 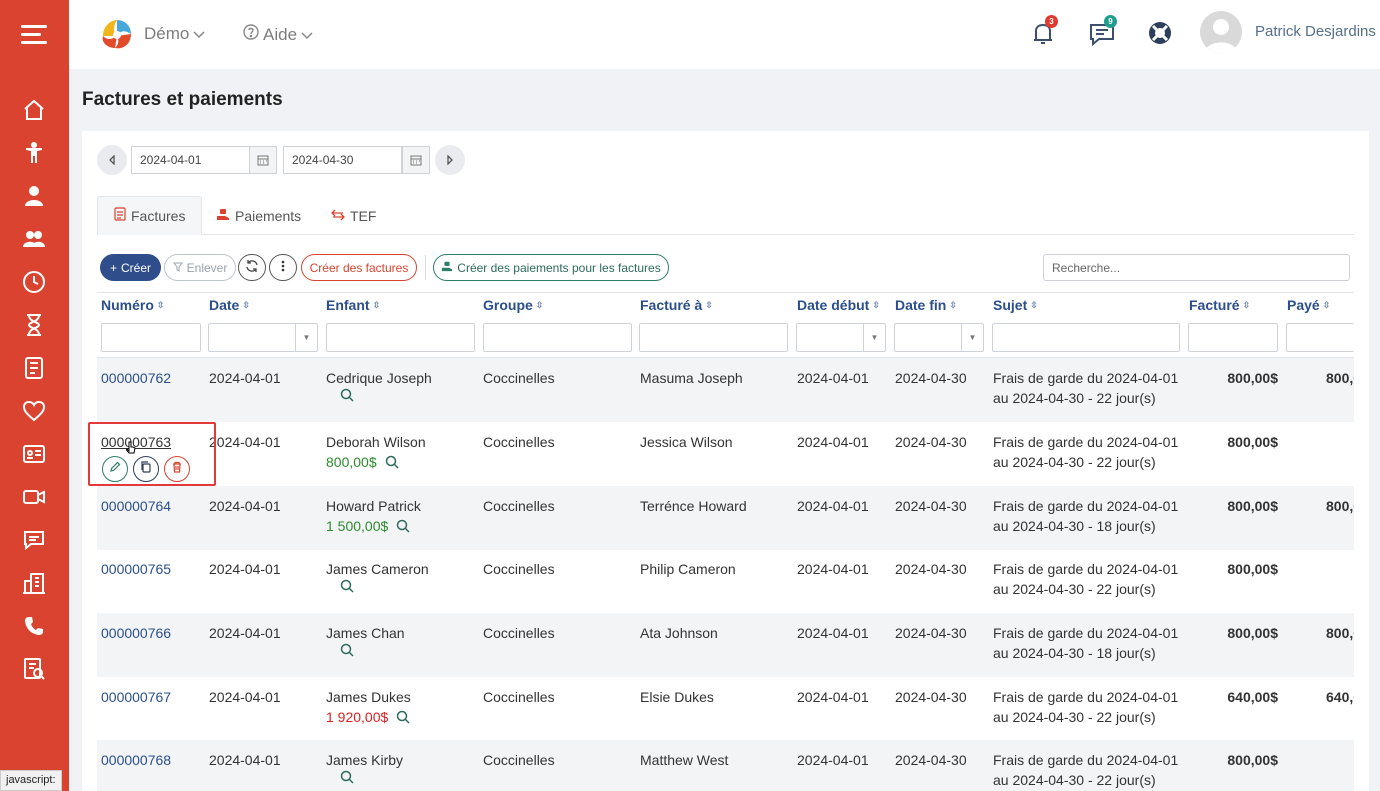 I want to click on remove-label: Enlever, so click(x=207, y=267).